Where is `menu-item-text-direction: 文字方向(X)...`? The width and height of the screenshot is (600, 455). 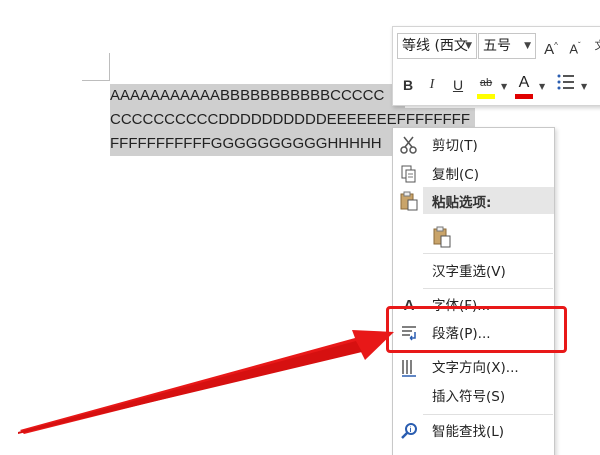 menu-item-text-direction: 文字方向(X)... is located at coordinates (473, 368).